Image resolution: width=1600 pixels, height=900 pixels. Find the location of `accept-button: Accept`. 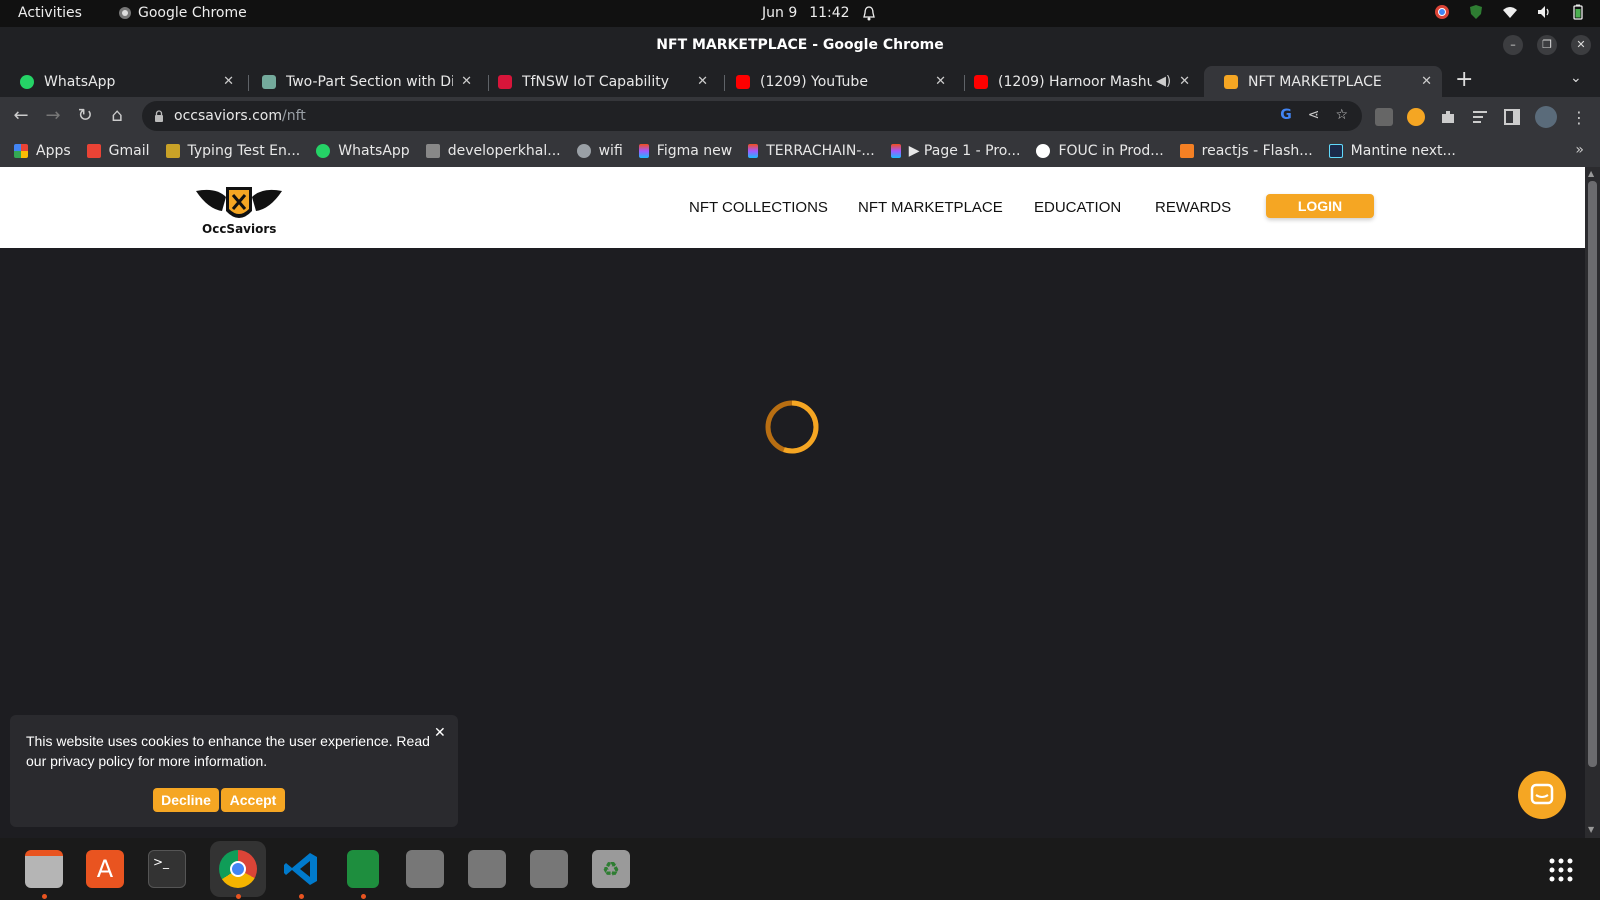

accept-button: Accept is located at coordinates (253, 800).